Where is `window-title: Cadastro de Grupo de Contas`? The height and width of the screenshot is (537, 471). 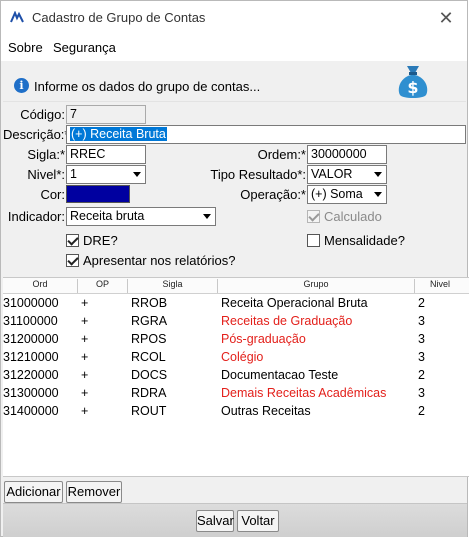
window-title: Cadastro de Grupo de Contas is located at coordinates (119, 17).